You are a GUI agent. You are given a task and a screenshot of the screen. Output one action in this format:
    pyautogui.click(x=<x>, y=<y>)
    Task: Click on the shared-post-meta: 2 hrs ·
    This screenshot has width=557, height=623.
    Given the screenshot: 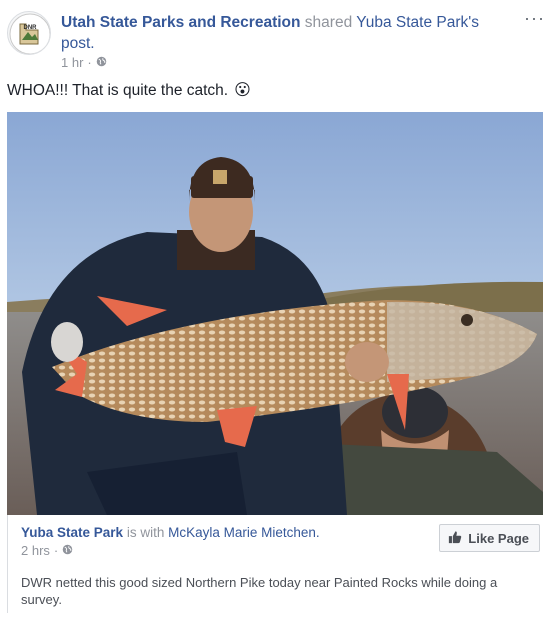 What is the action you would take?
    pyautogui.click(x=47, y=550)
    